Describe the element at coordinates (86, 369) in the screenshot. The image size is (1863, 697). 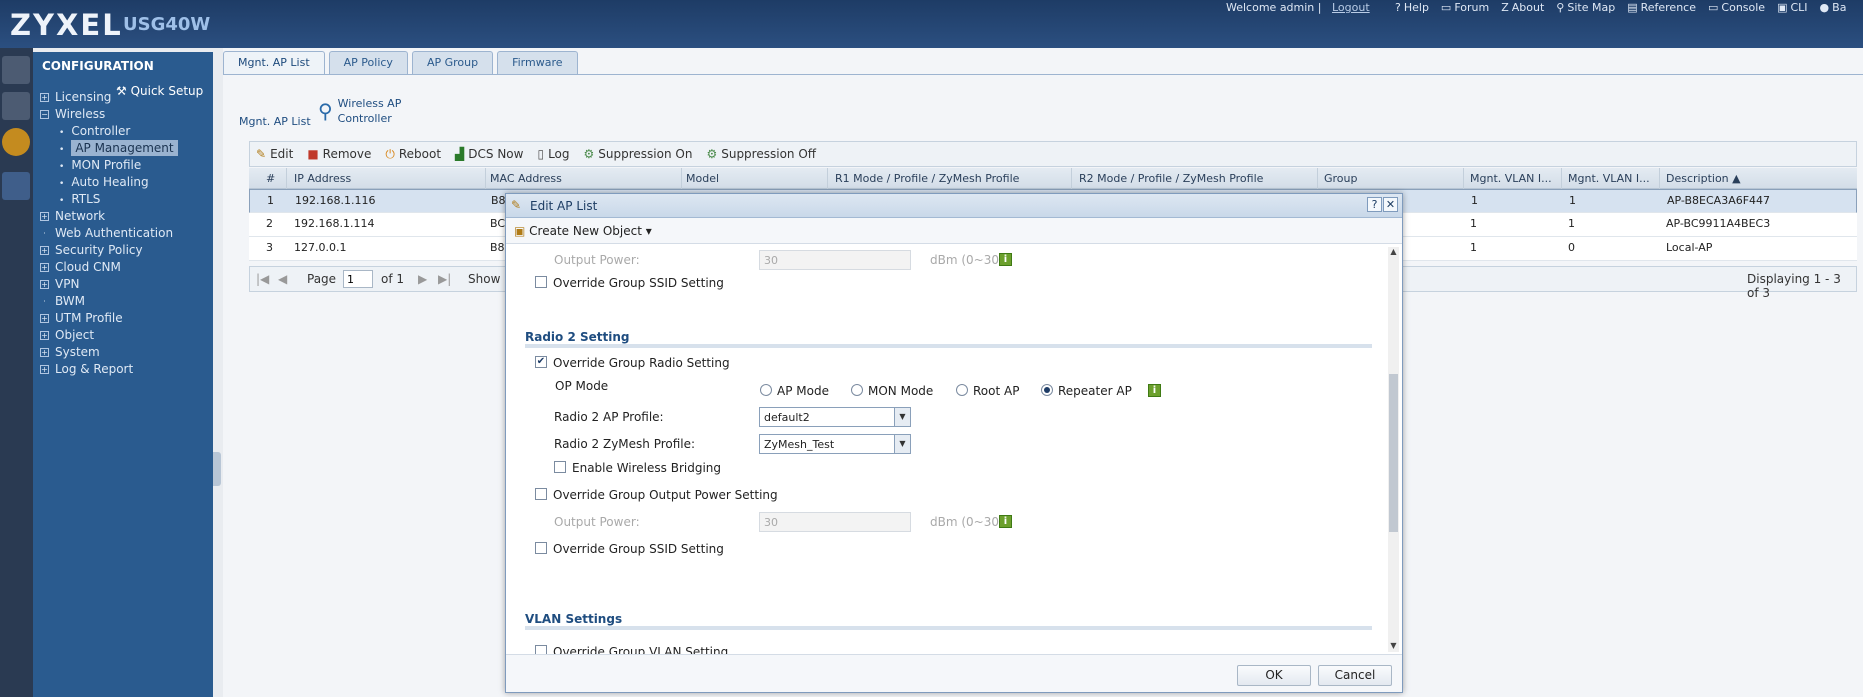
I see `sidebar-item-log-report: + Log & Report` at that location.